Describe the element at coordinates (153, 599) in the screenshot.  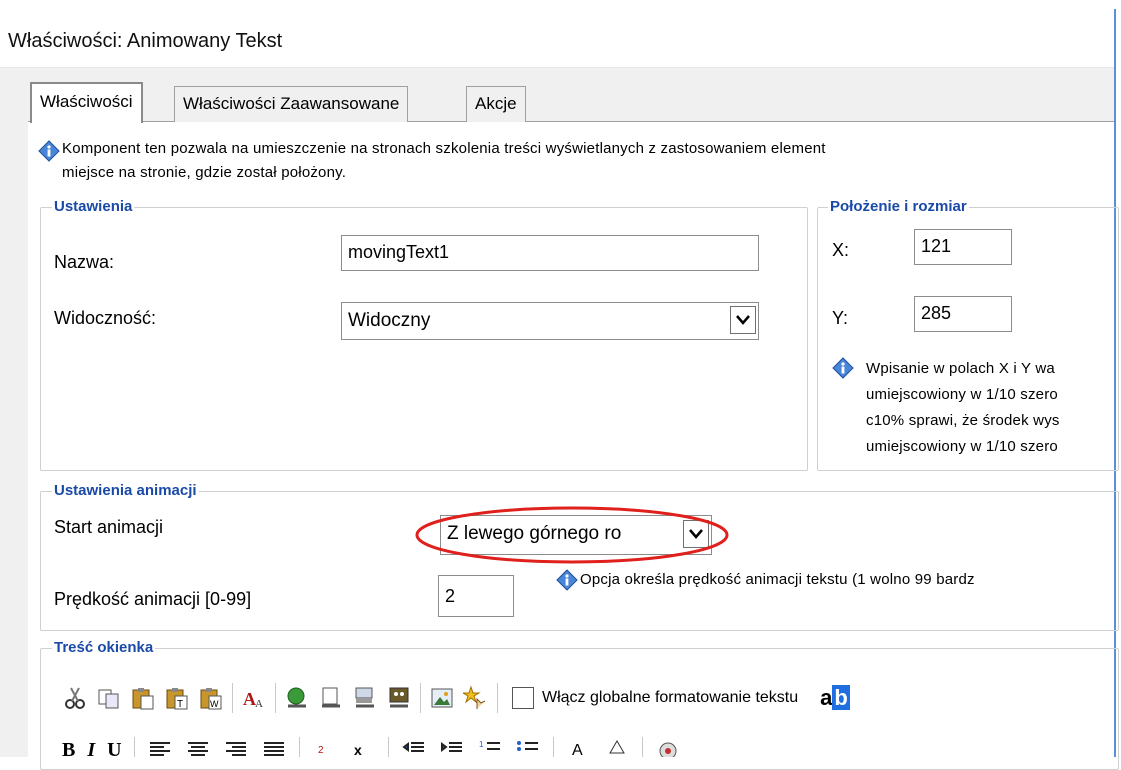
I see `animation-speed-label: Prędkość animacji [0-99]` at that location.